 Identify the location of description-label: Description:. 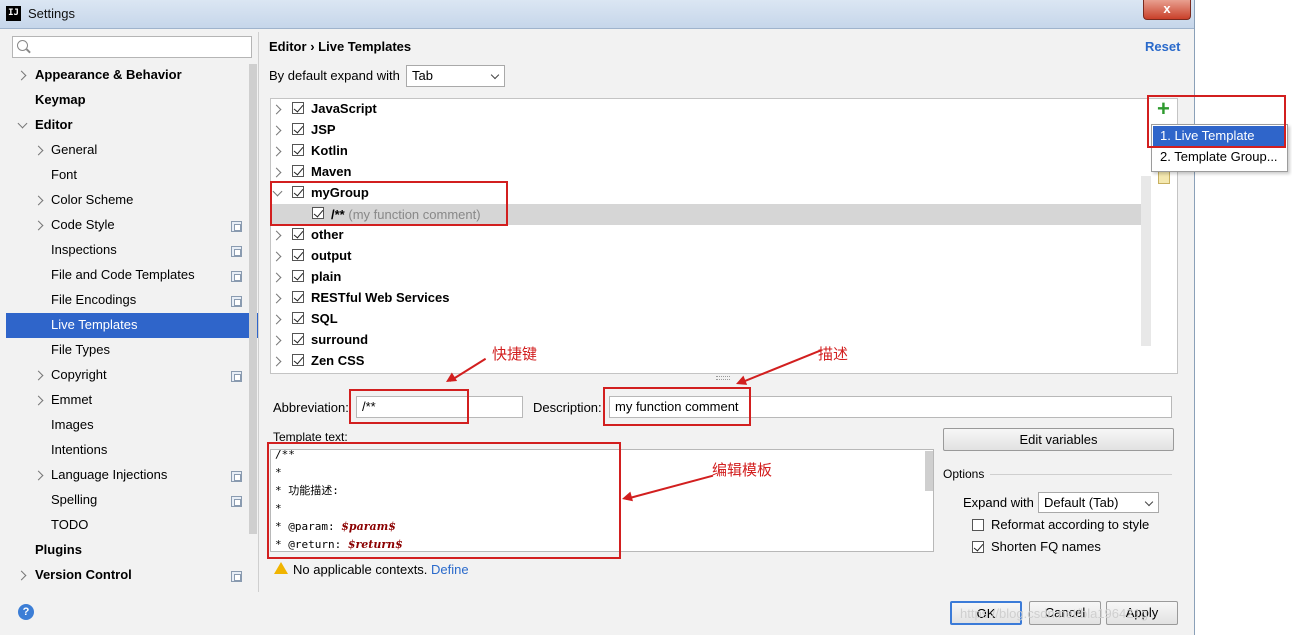
(567, 407).